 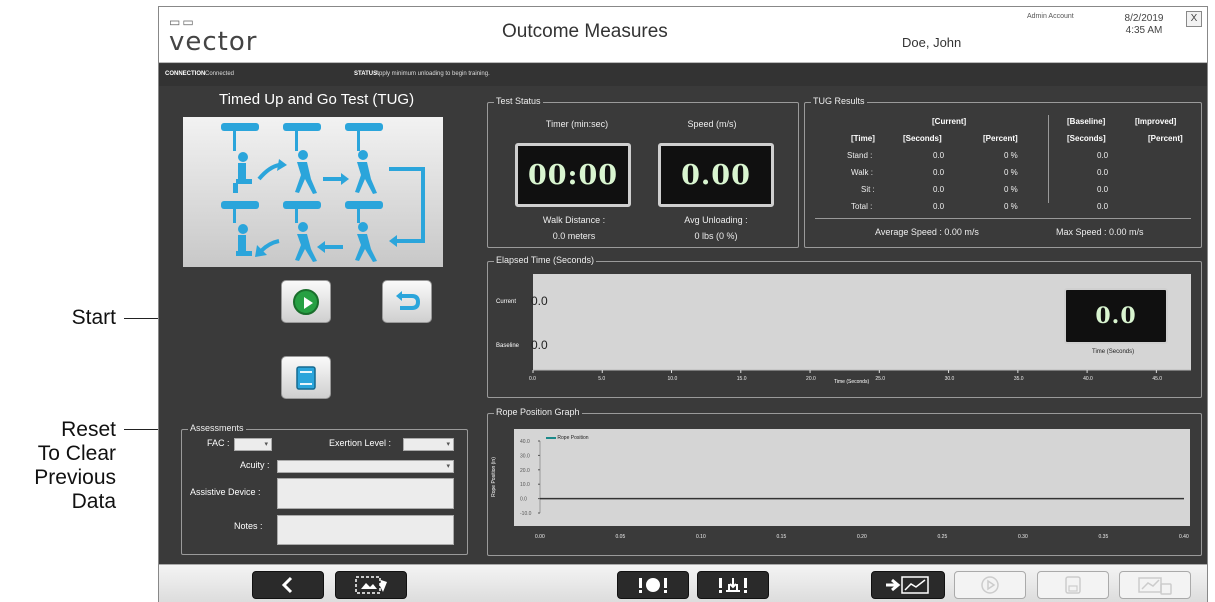 What do you see at coordinates (532, 379) in the screenshot?
I see `elapsed-tick-label: 0.0` at bounding box center [532, 379].